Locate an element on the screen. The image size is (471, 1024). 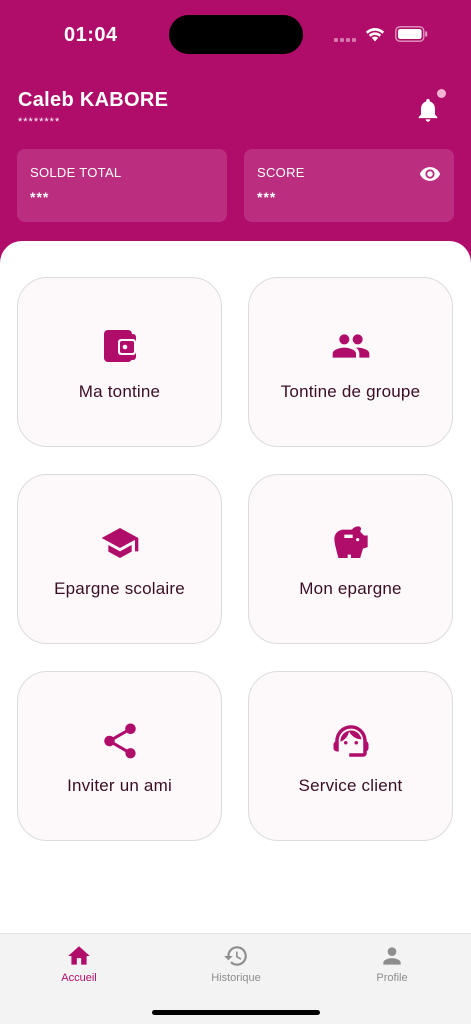
support-agent-icon is located at coordinates (350, 741).